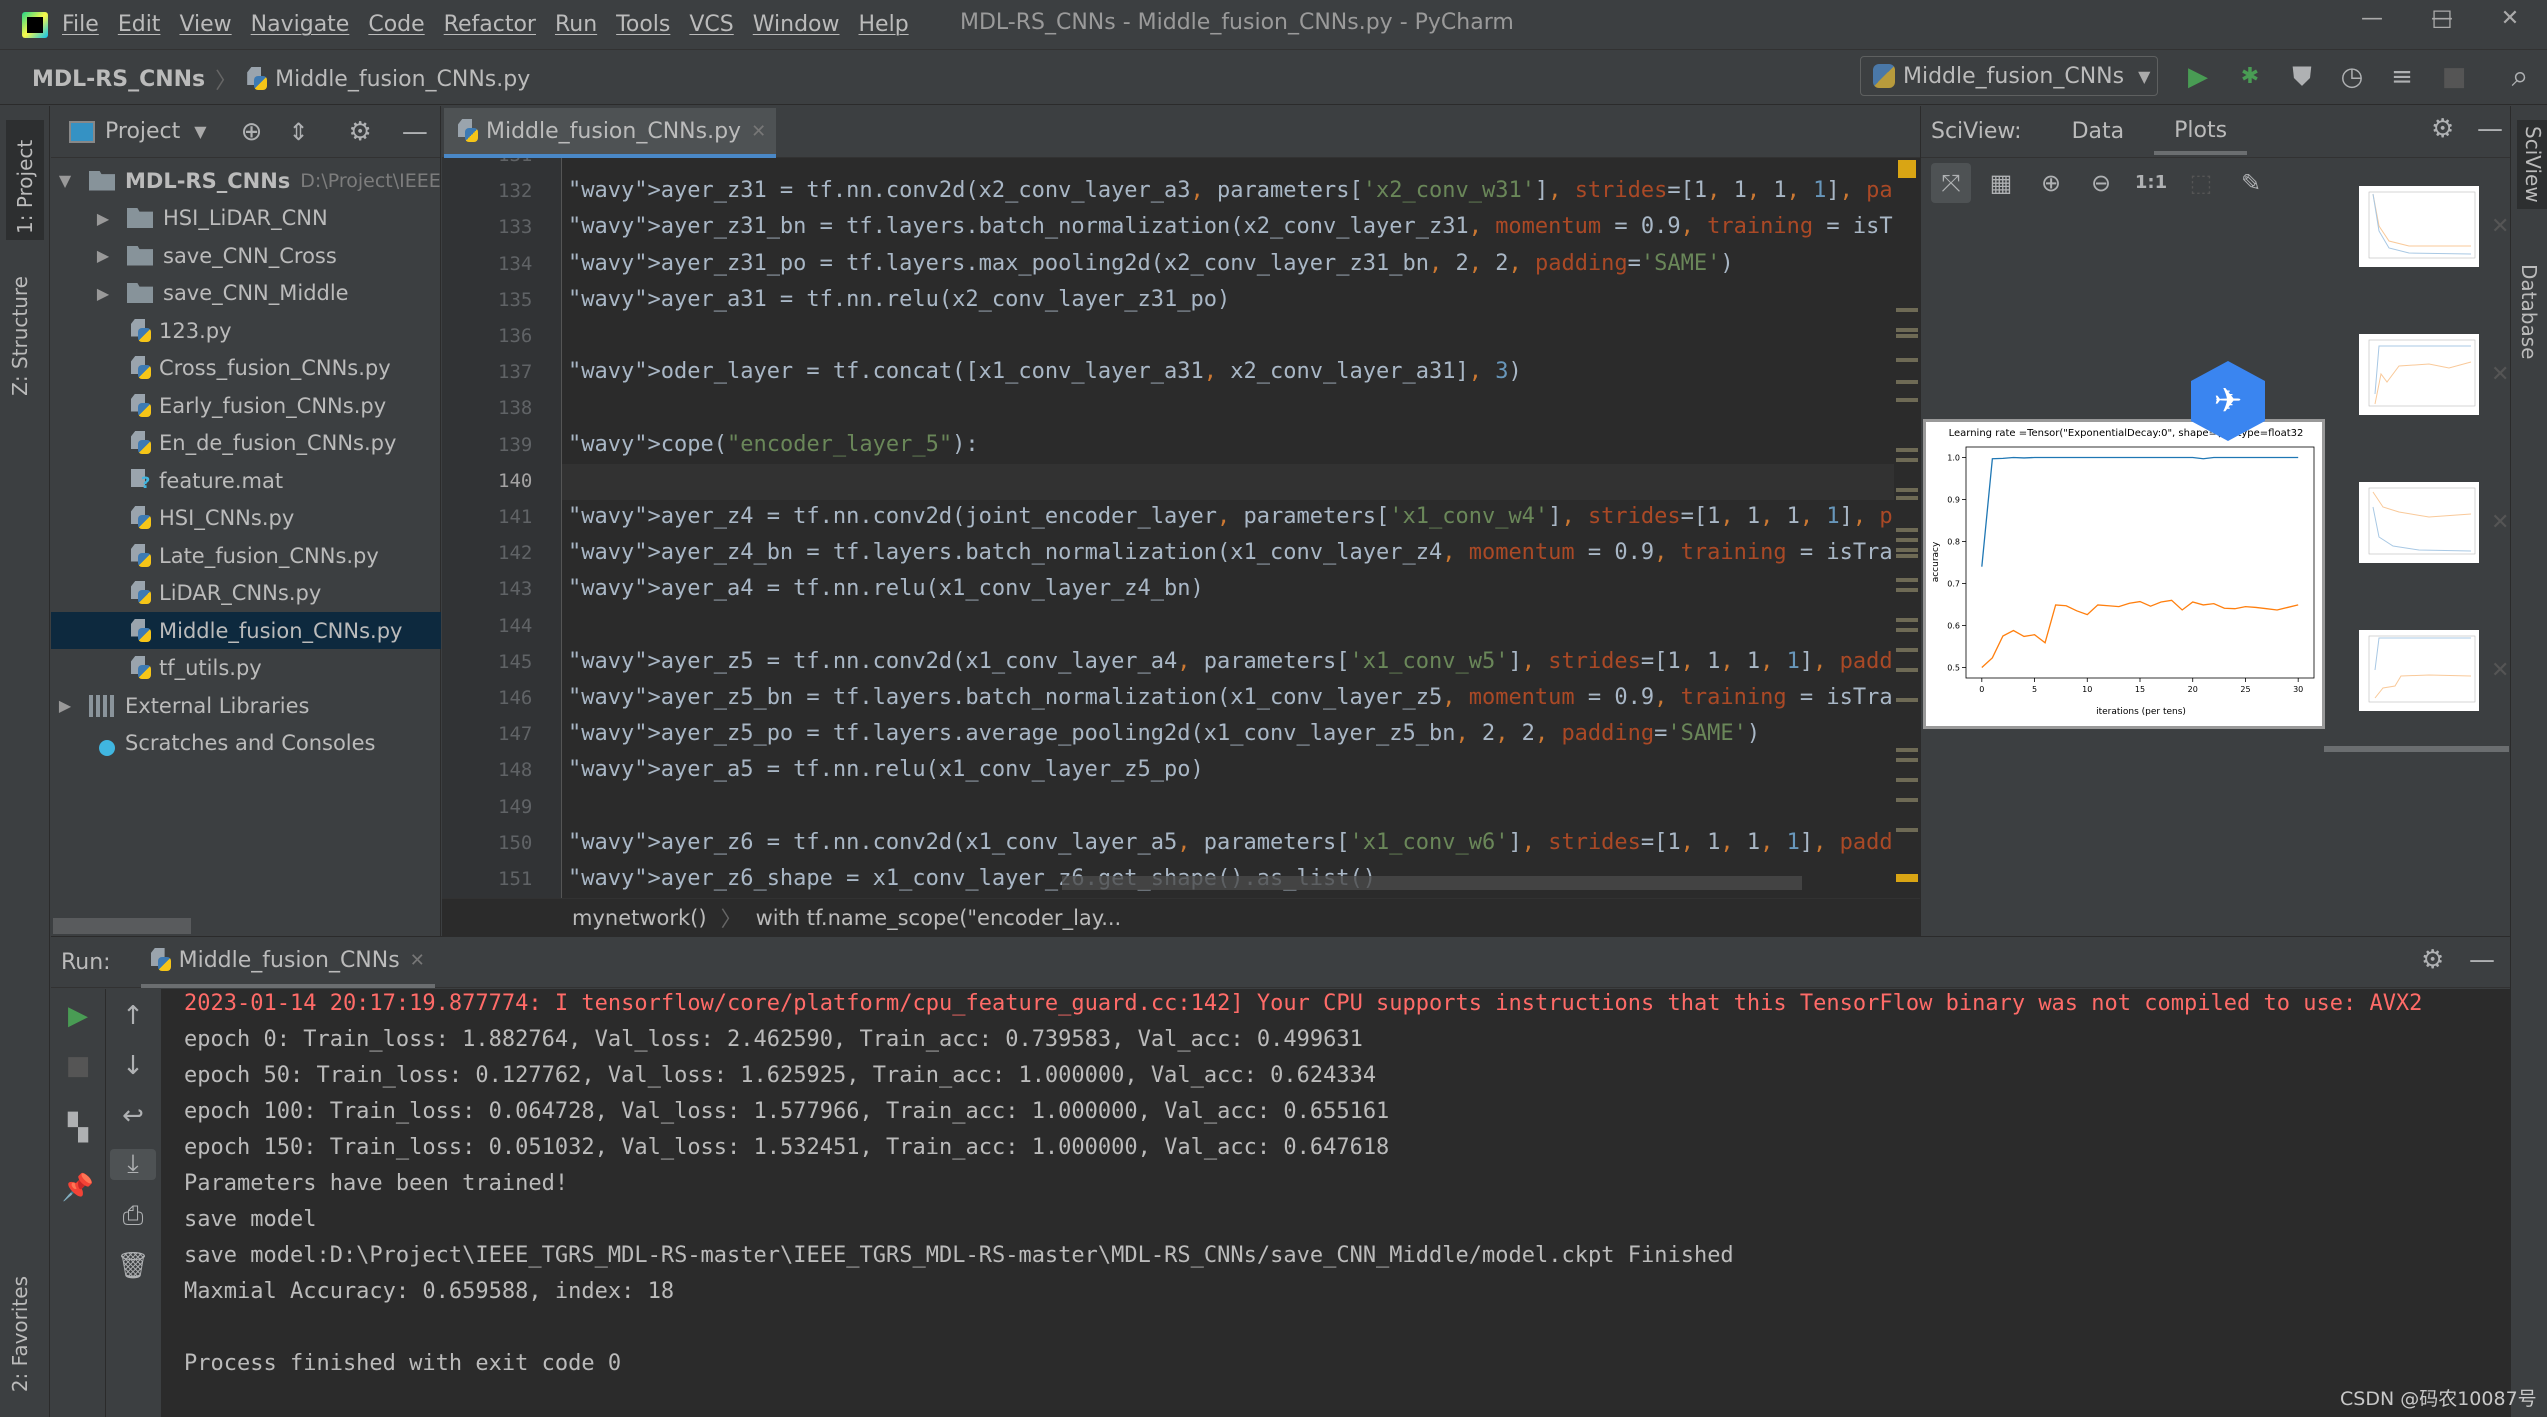  I want to click on tool-tab-favorites: 2: Favorites, so click(20, 1334).